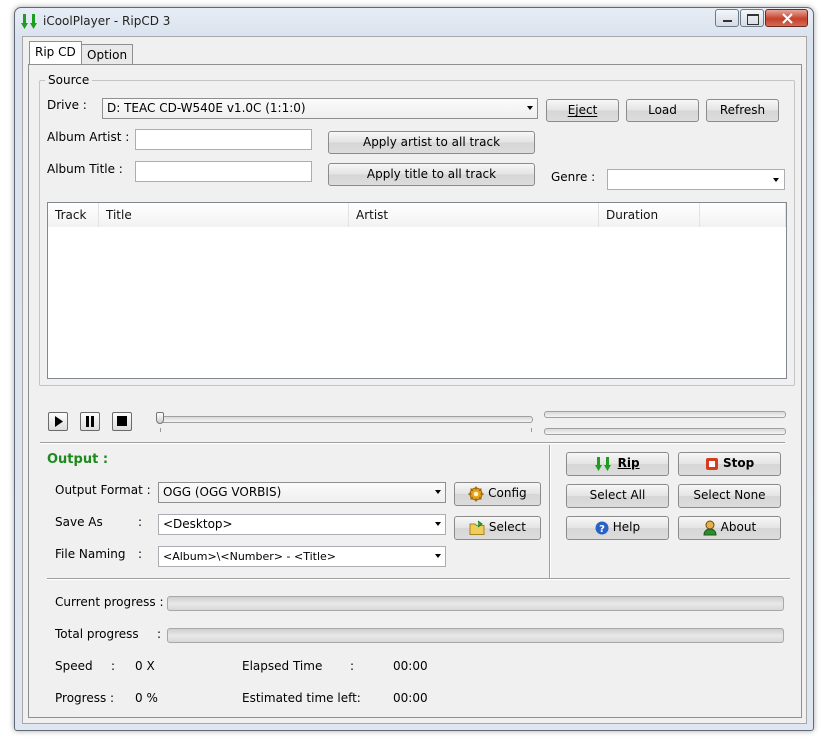  I want to click on file-naming-value: <Album>\<Number> - <Title>, so click(249, 556).